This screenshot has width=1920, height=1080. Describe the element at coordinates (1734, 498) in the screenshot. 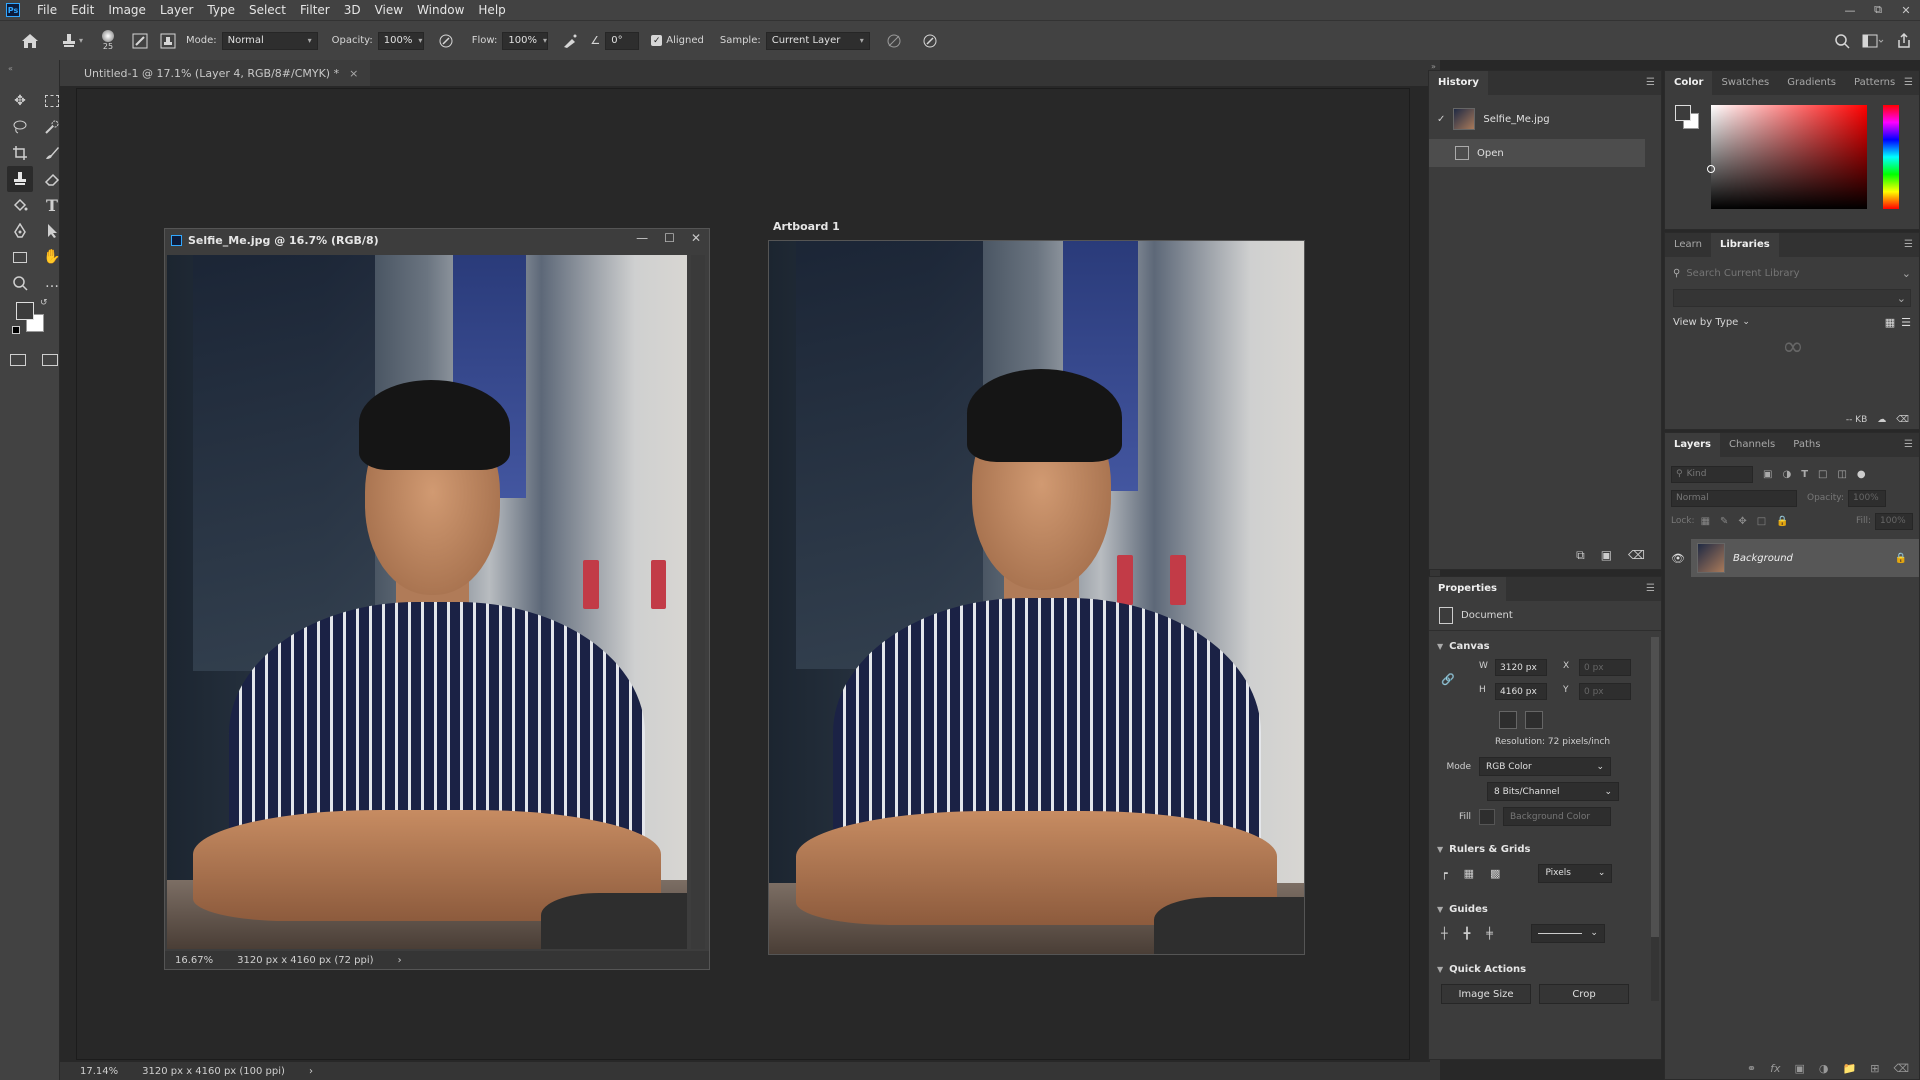

I see `blend-mode-select: Normal` at that location.